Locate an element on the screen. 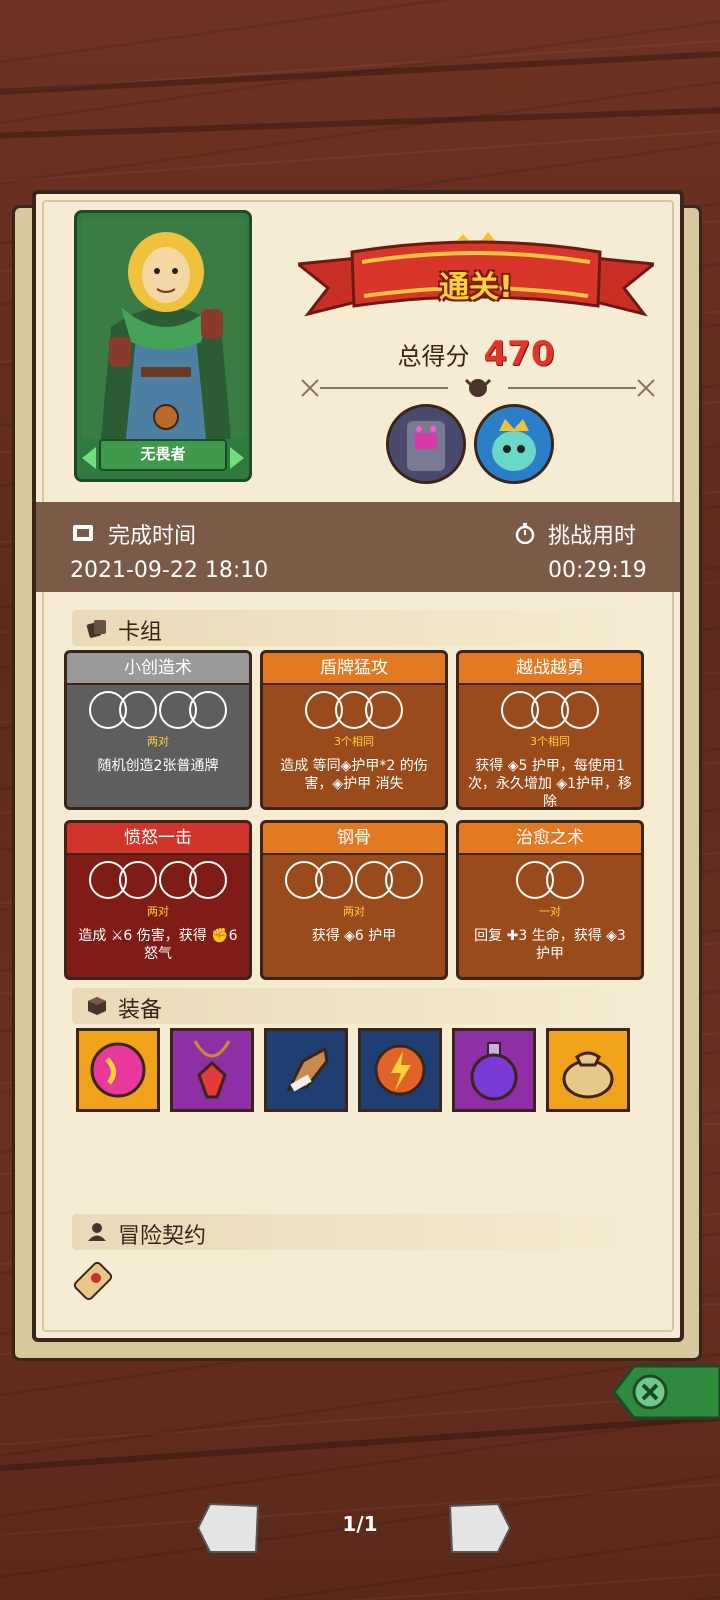  person-icon is located at coordinates (97, 1232).